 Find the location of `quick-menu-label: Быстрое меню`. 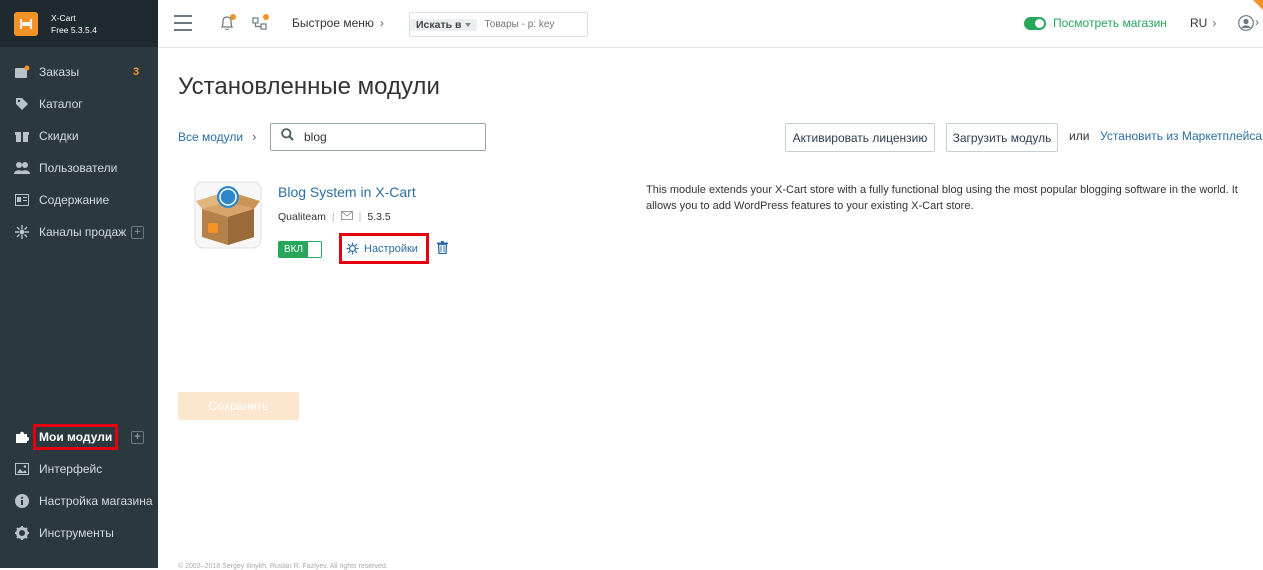

quick-menu-label: Быстрое меню is located at coordinates (333, 23).